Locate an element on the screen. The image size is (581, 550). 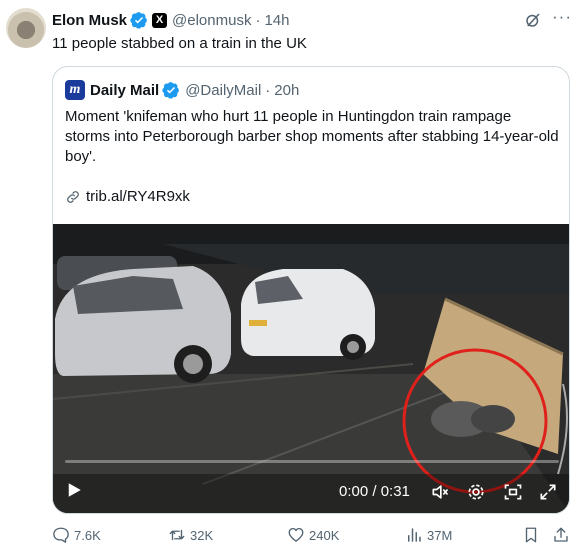
author-avatar is located at coordinates (26, 28).